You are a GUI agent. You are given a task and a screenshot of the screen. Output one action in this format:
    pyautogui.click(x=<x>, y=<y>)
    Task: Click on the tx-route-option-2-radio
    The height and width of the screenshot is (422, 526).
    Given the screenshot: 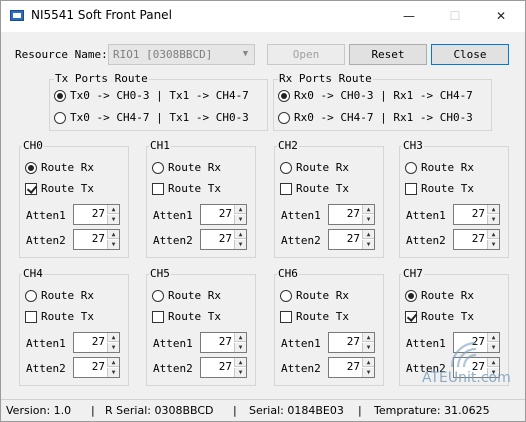 What is the action you would take?
    pyautogui.click(x=60, y=118)
    